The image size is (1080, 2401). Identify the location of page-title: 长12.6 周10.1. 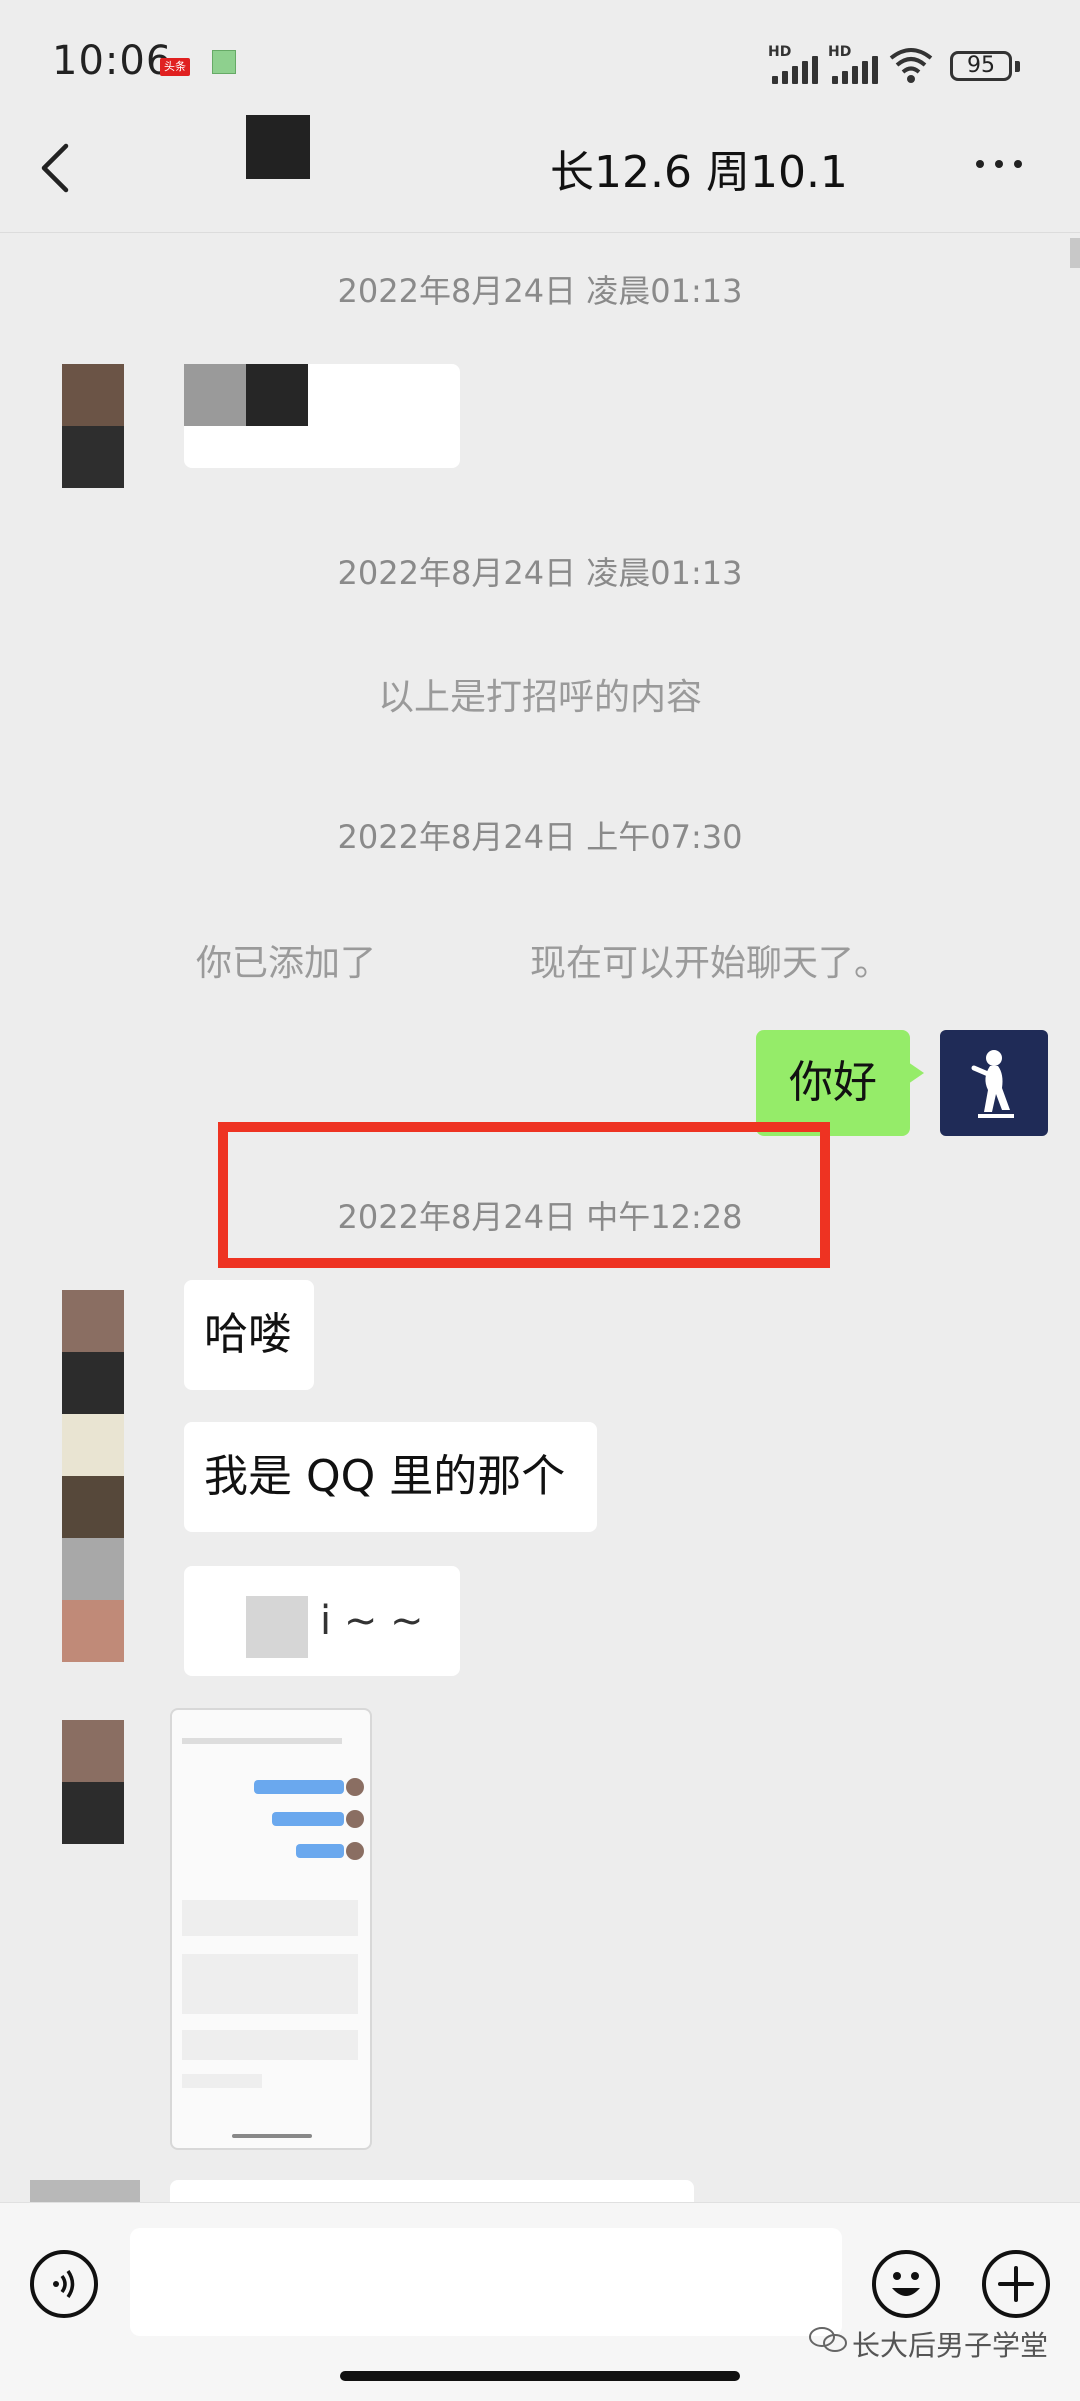
(699, 172).